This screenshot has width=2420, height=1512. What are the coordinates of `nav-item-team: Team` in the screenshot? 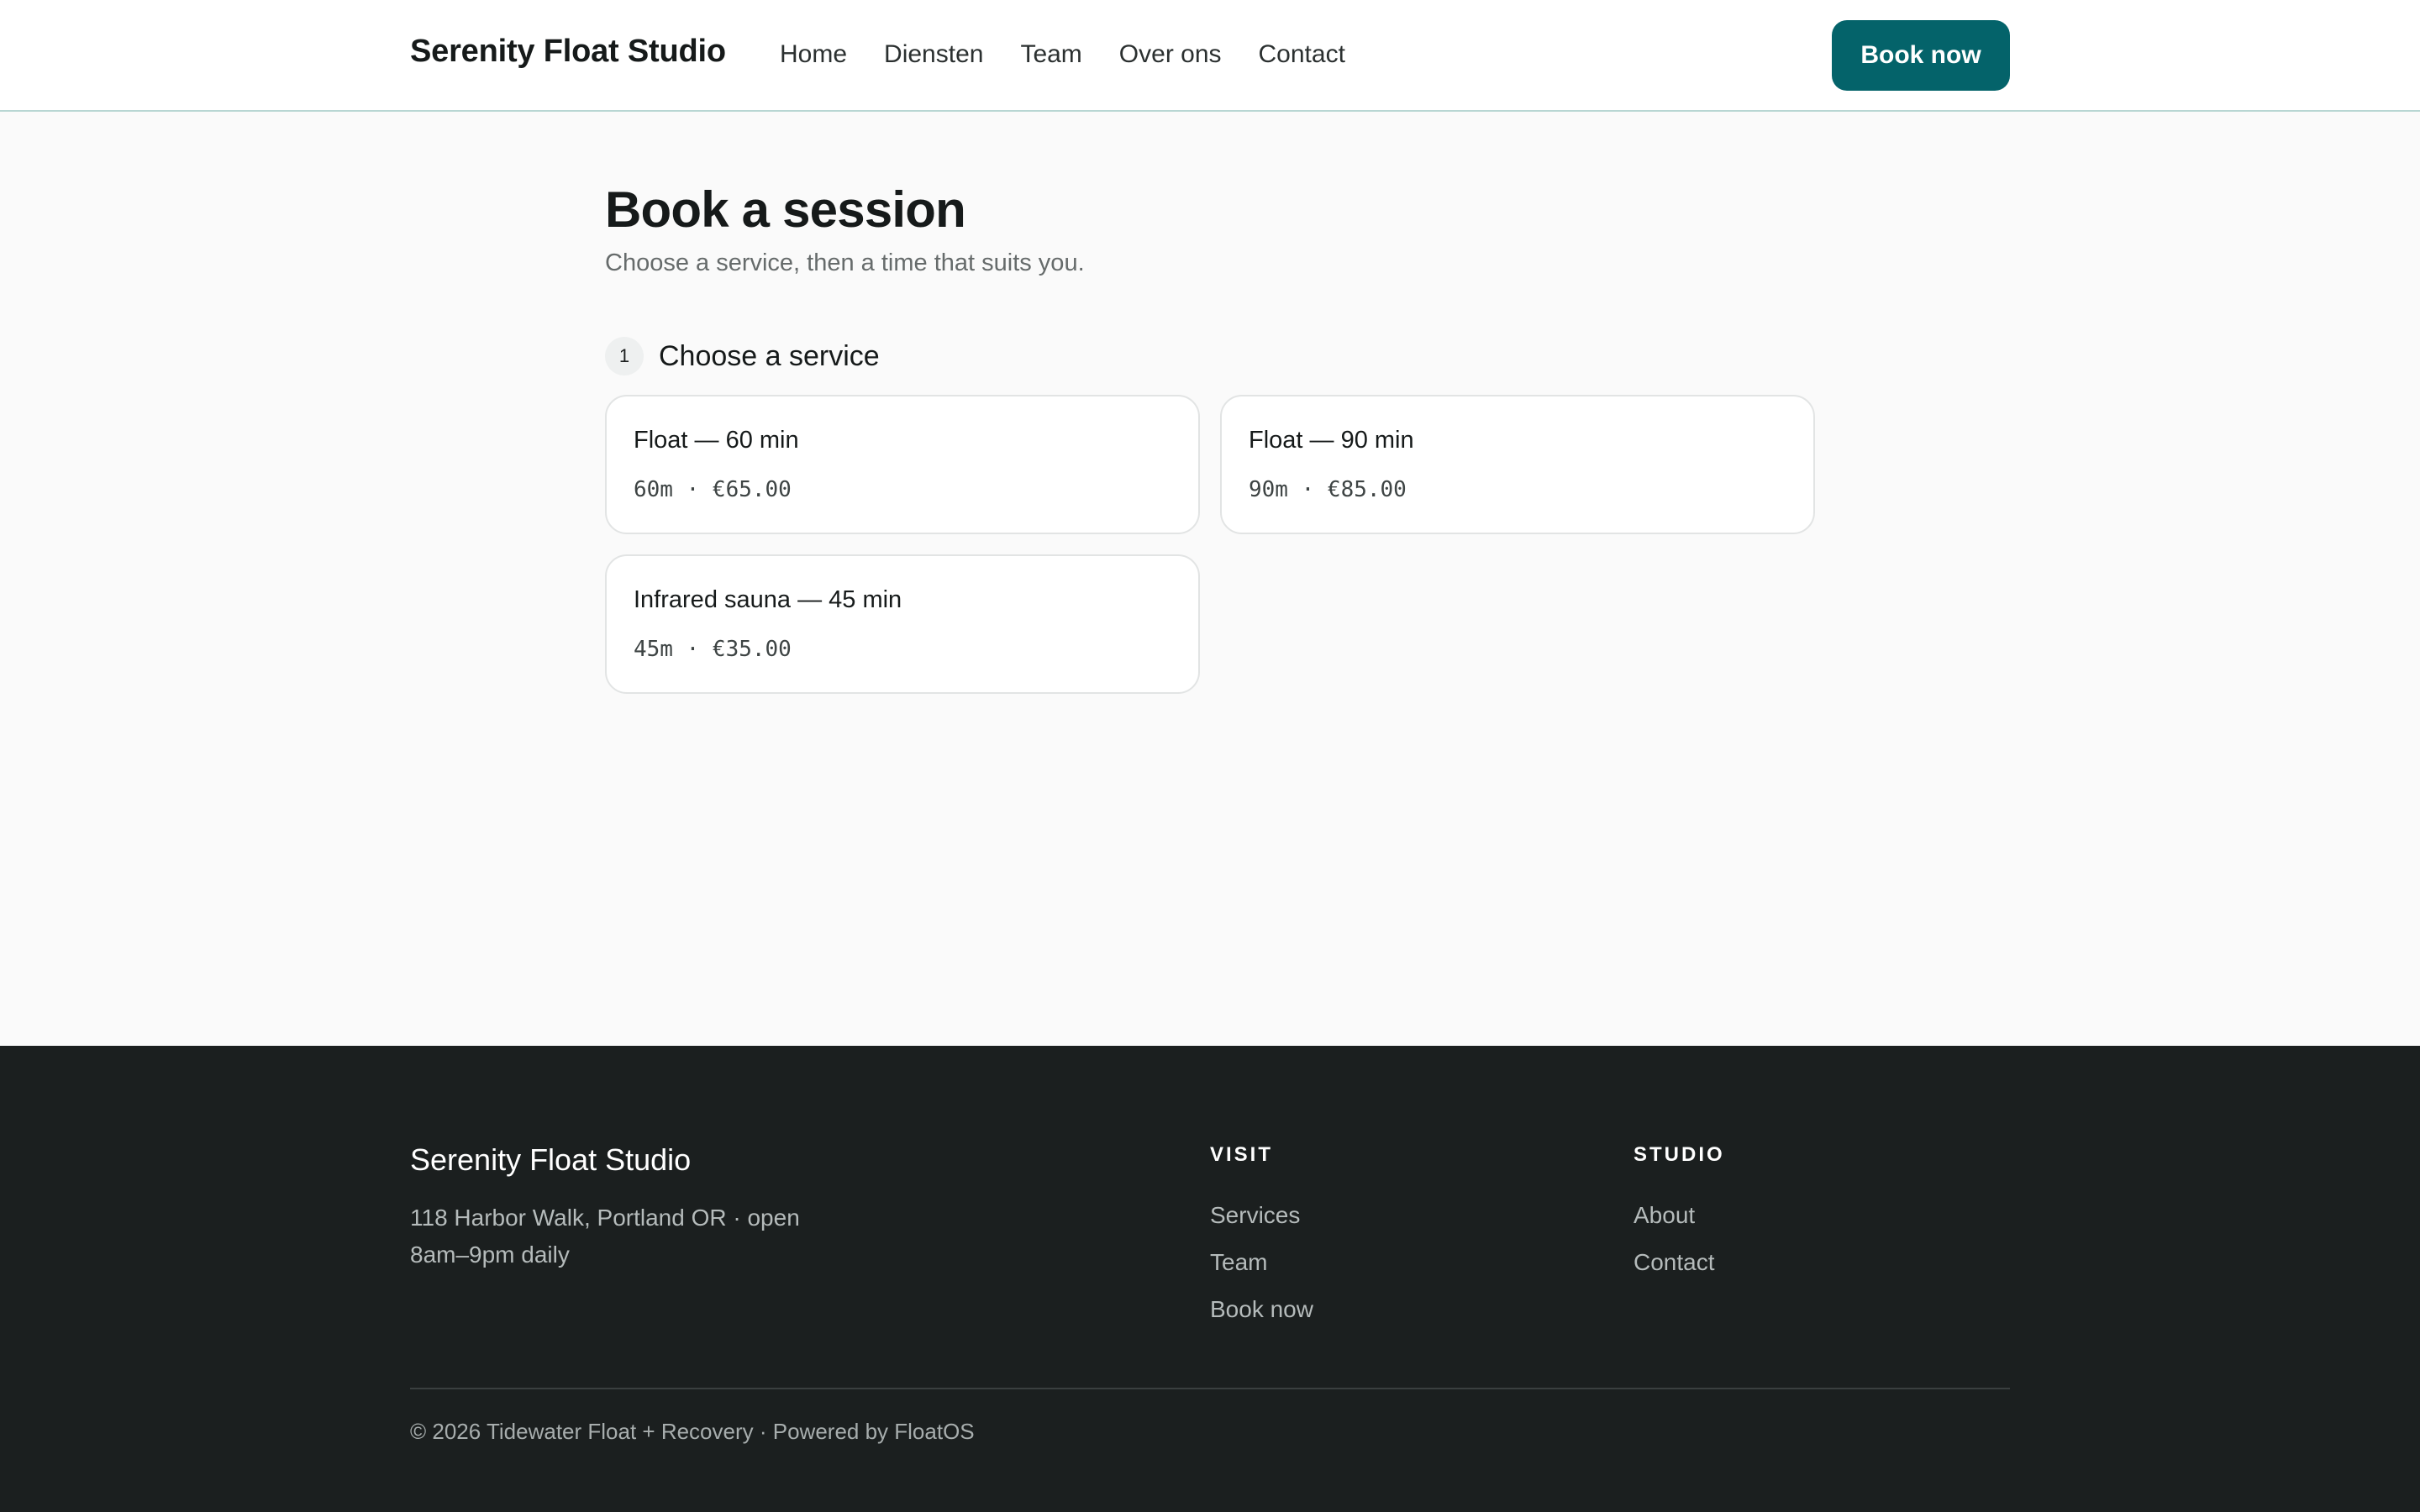 It's located at (1050, 54).